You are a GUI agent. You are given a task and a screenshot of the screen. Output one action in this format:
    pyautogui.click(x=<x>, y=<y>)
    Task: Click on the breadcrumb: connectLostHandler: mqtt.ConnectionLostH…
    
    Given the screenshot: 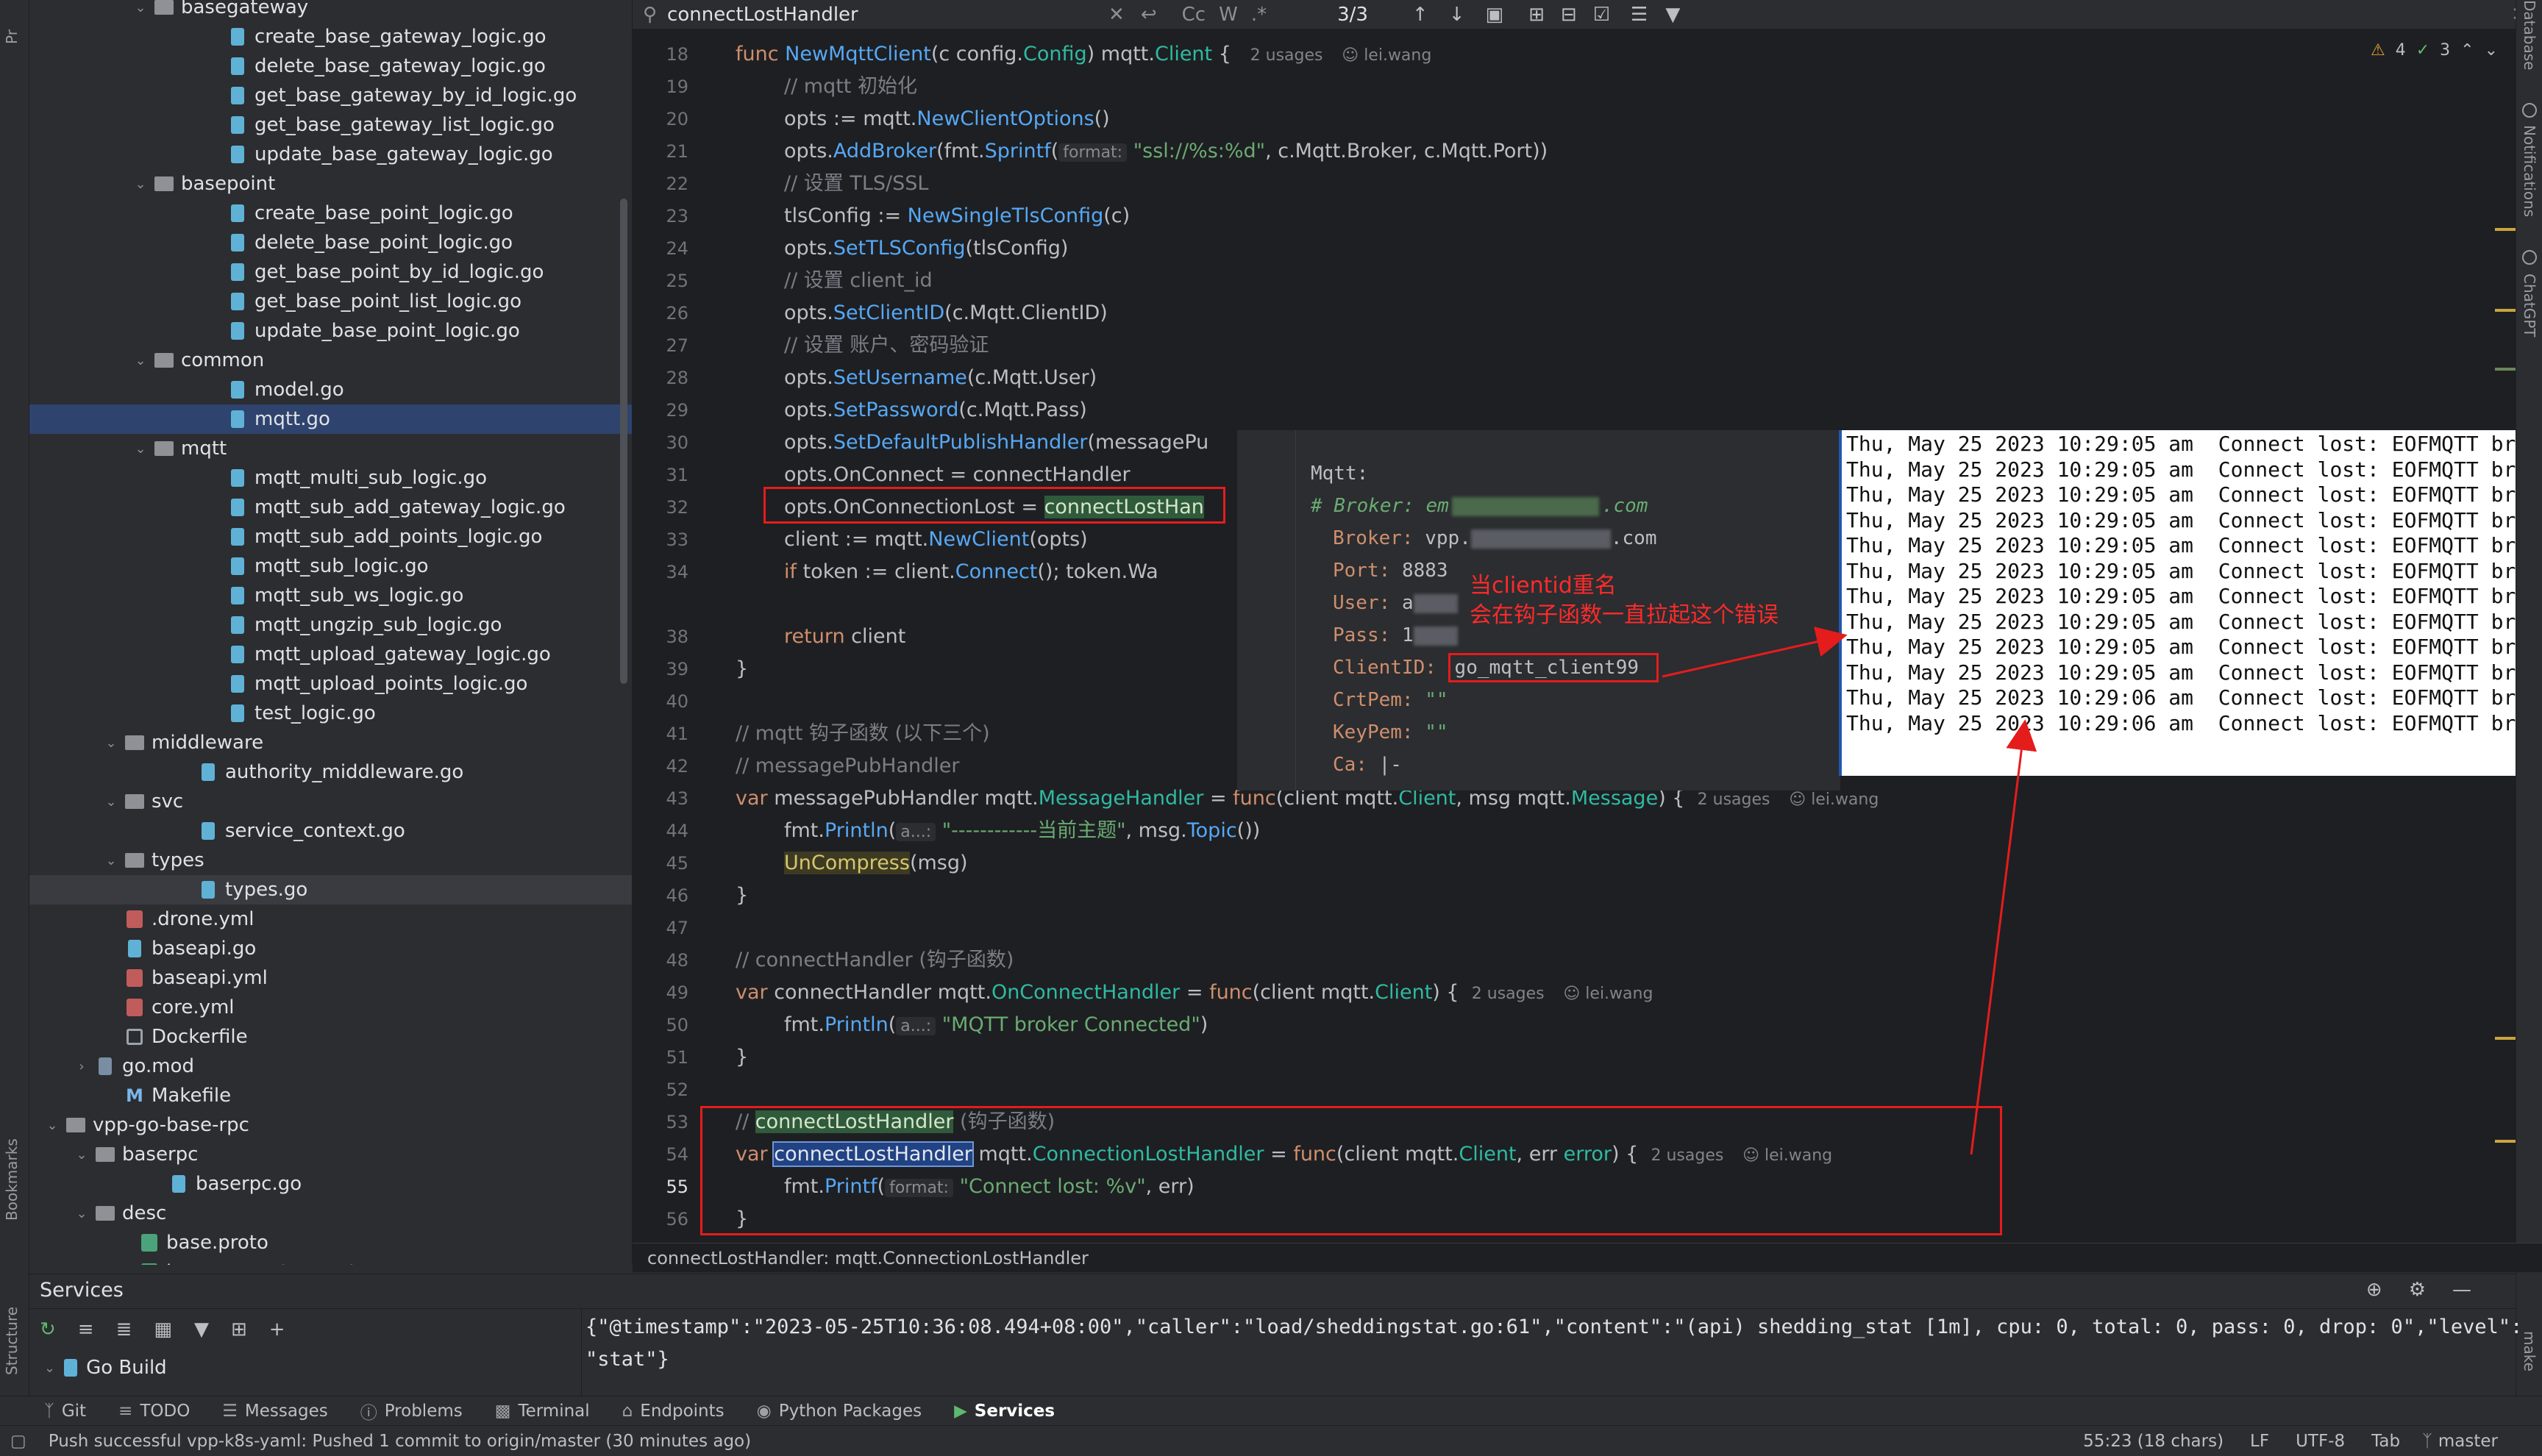 What is the action you would take?
    pyautogui.click(x=1588, y=1257)
    